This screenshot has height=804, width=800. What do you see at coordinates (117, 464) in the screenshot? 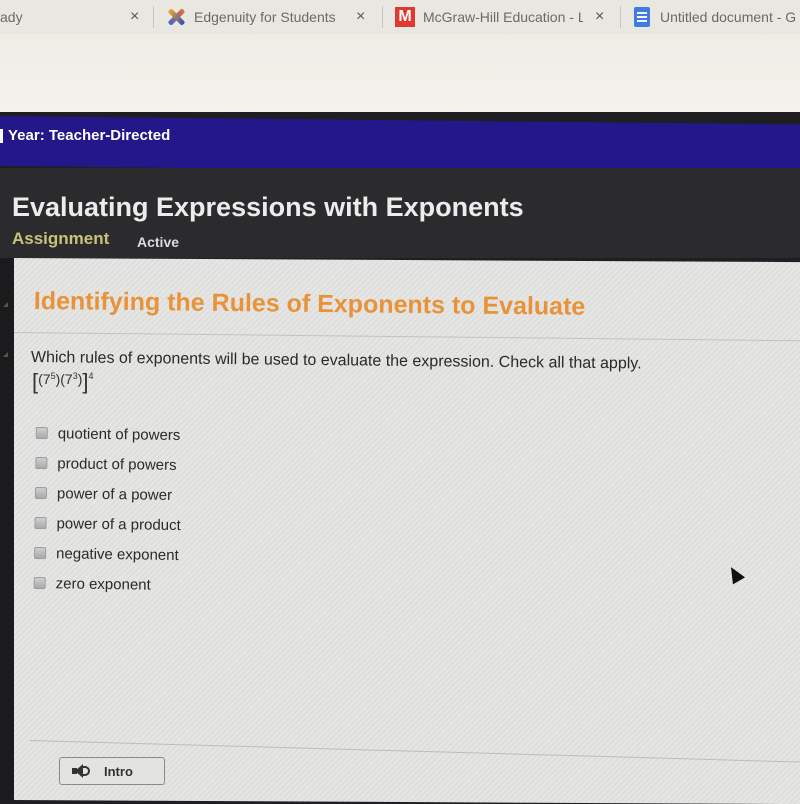
I see `option-label: product of powers` at bounding box center [117, 464].